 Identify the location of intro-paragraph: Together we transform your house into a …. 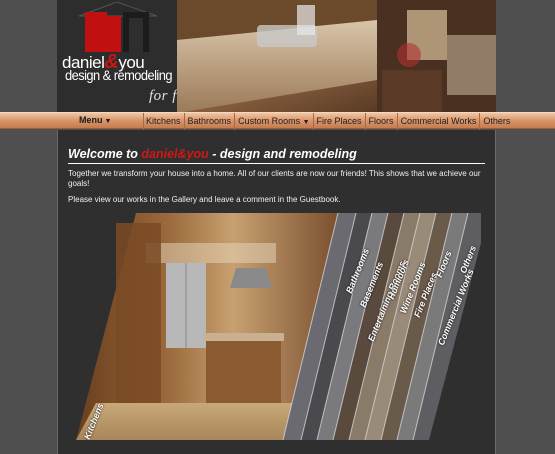
(274, 178).